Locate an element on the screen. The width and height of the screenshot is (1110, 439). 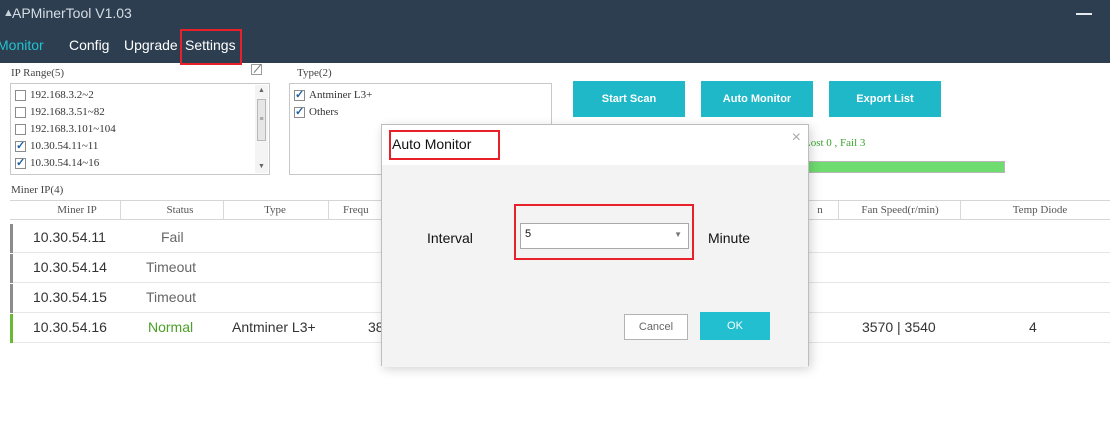
scroll-thumb: ≡ is located at coordinates (261, 120).